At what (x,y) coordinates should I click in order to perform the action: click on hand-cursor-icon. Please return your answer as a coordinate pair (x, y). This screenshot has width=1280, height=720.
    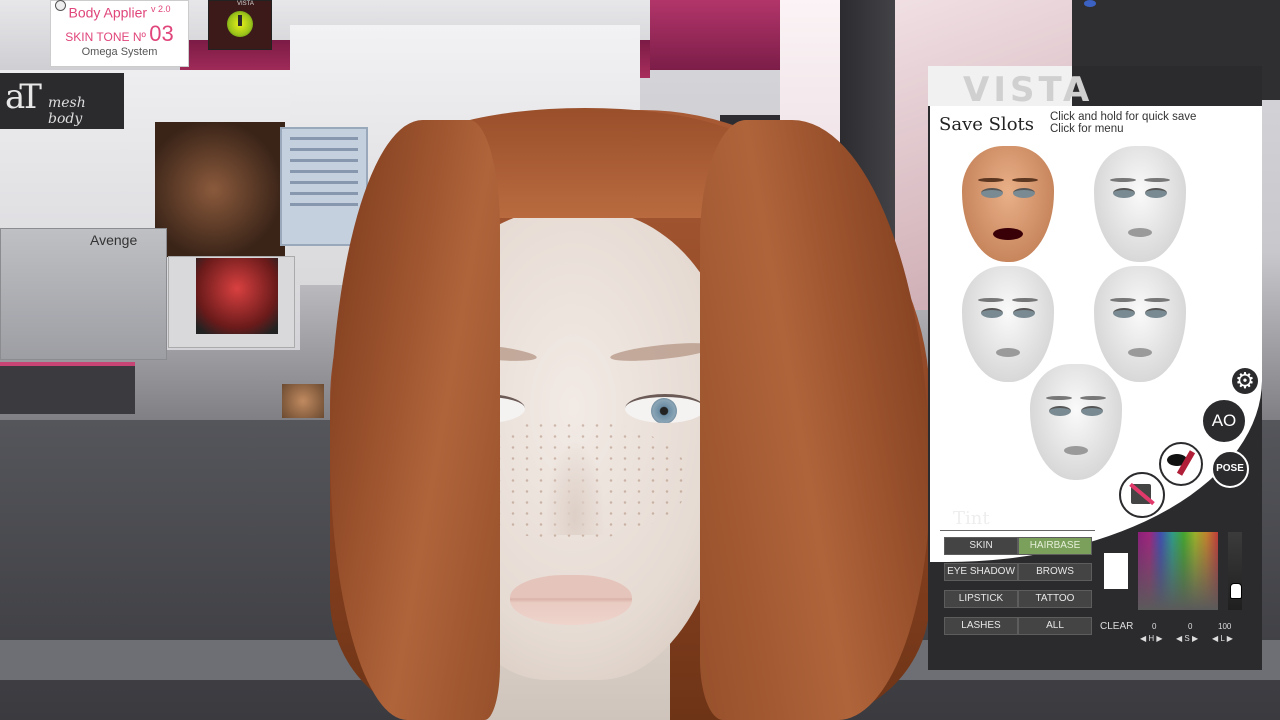
    Looking at the image, I should click on (1236, 591).